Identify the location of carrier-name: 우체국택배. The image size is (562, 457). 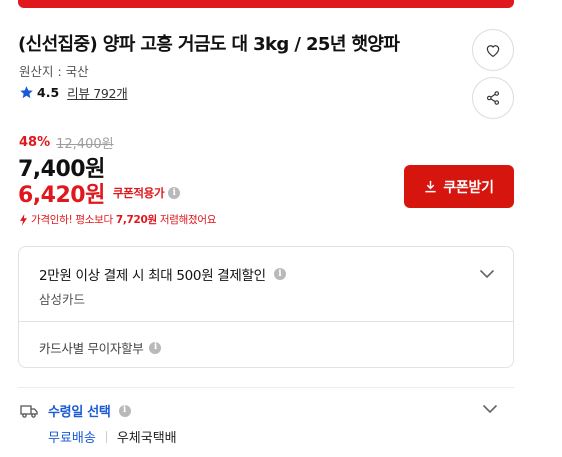
(146, 438).